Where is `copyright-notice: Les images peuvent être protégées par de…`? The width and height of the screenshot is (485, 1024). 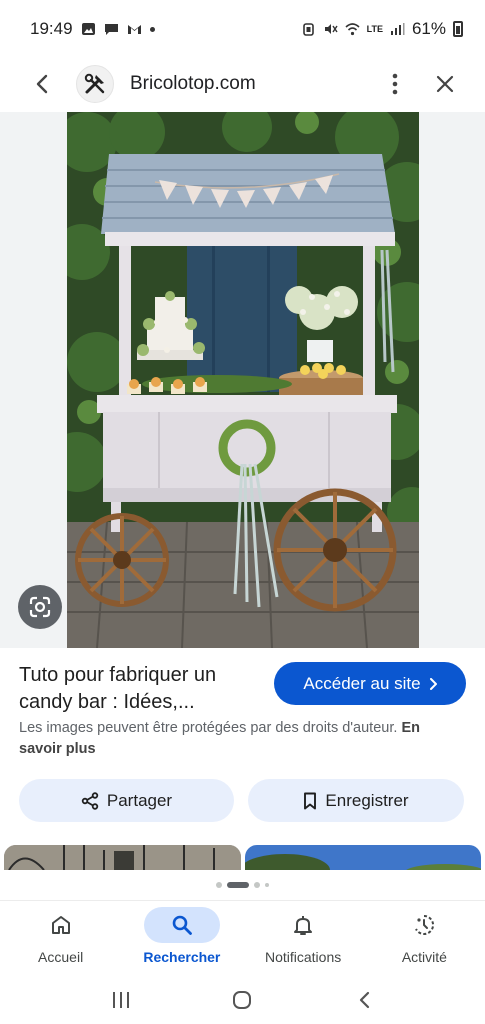
copyright-notice: Les images peuvent être protégées par de… is located at coordinates (239, 739).